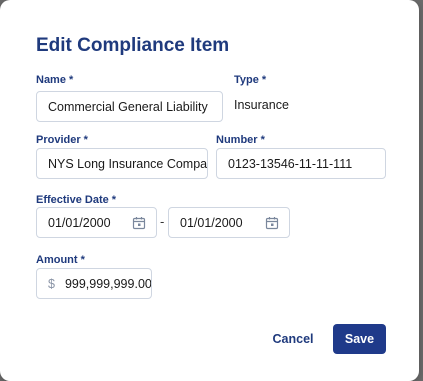 The image size is (423, 381). I want to click on type-value: Insurance, so click(261, 105).